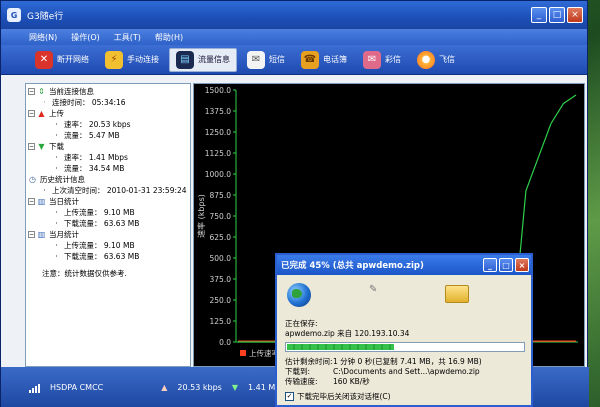 The width and height of the screenshot is (600, 407). What do you see at coordinates (404, 297) in the screenshot?
I see `download-animation: ✎` at bounding box center [404, 297].